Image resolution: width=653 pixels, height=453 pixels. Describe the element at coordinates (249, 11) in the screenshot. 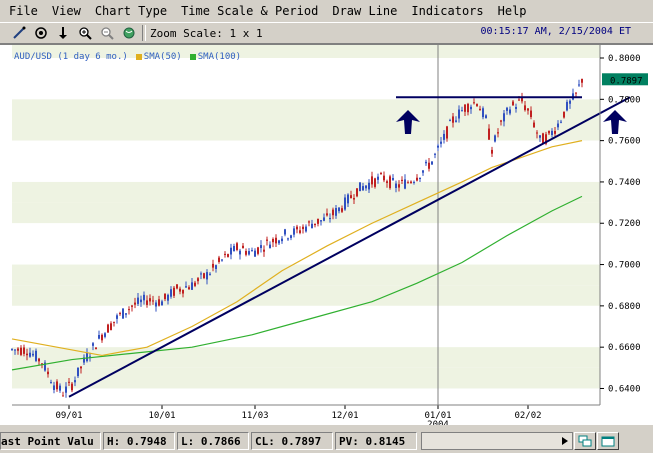

I see `menu-time-scale: Time Scale & Period` at that location.